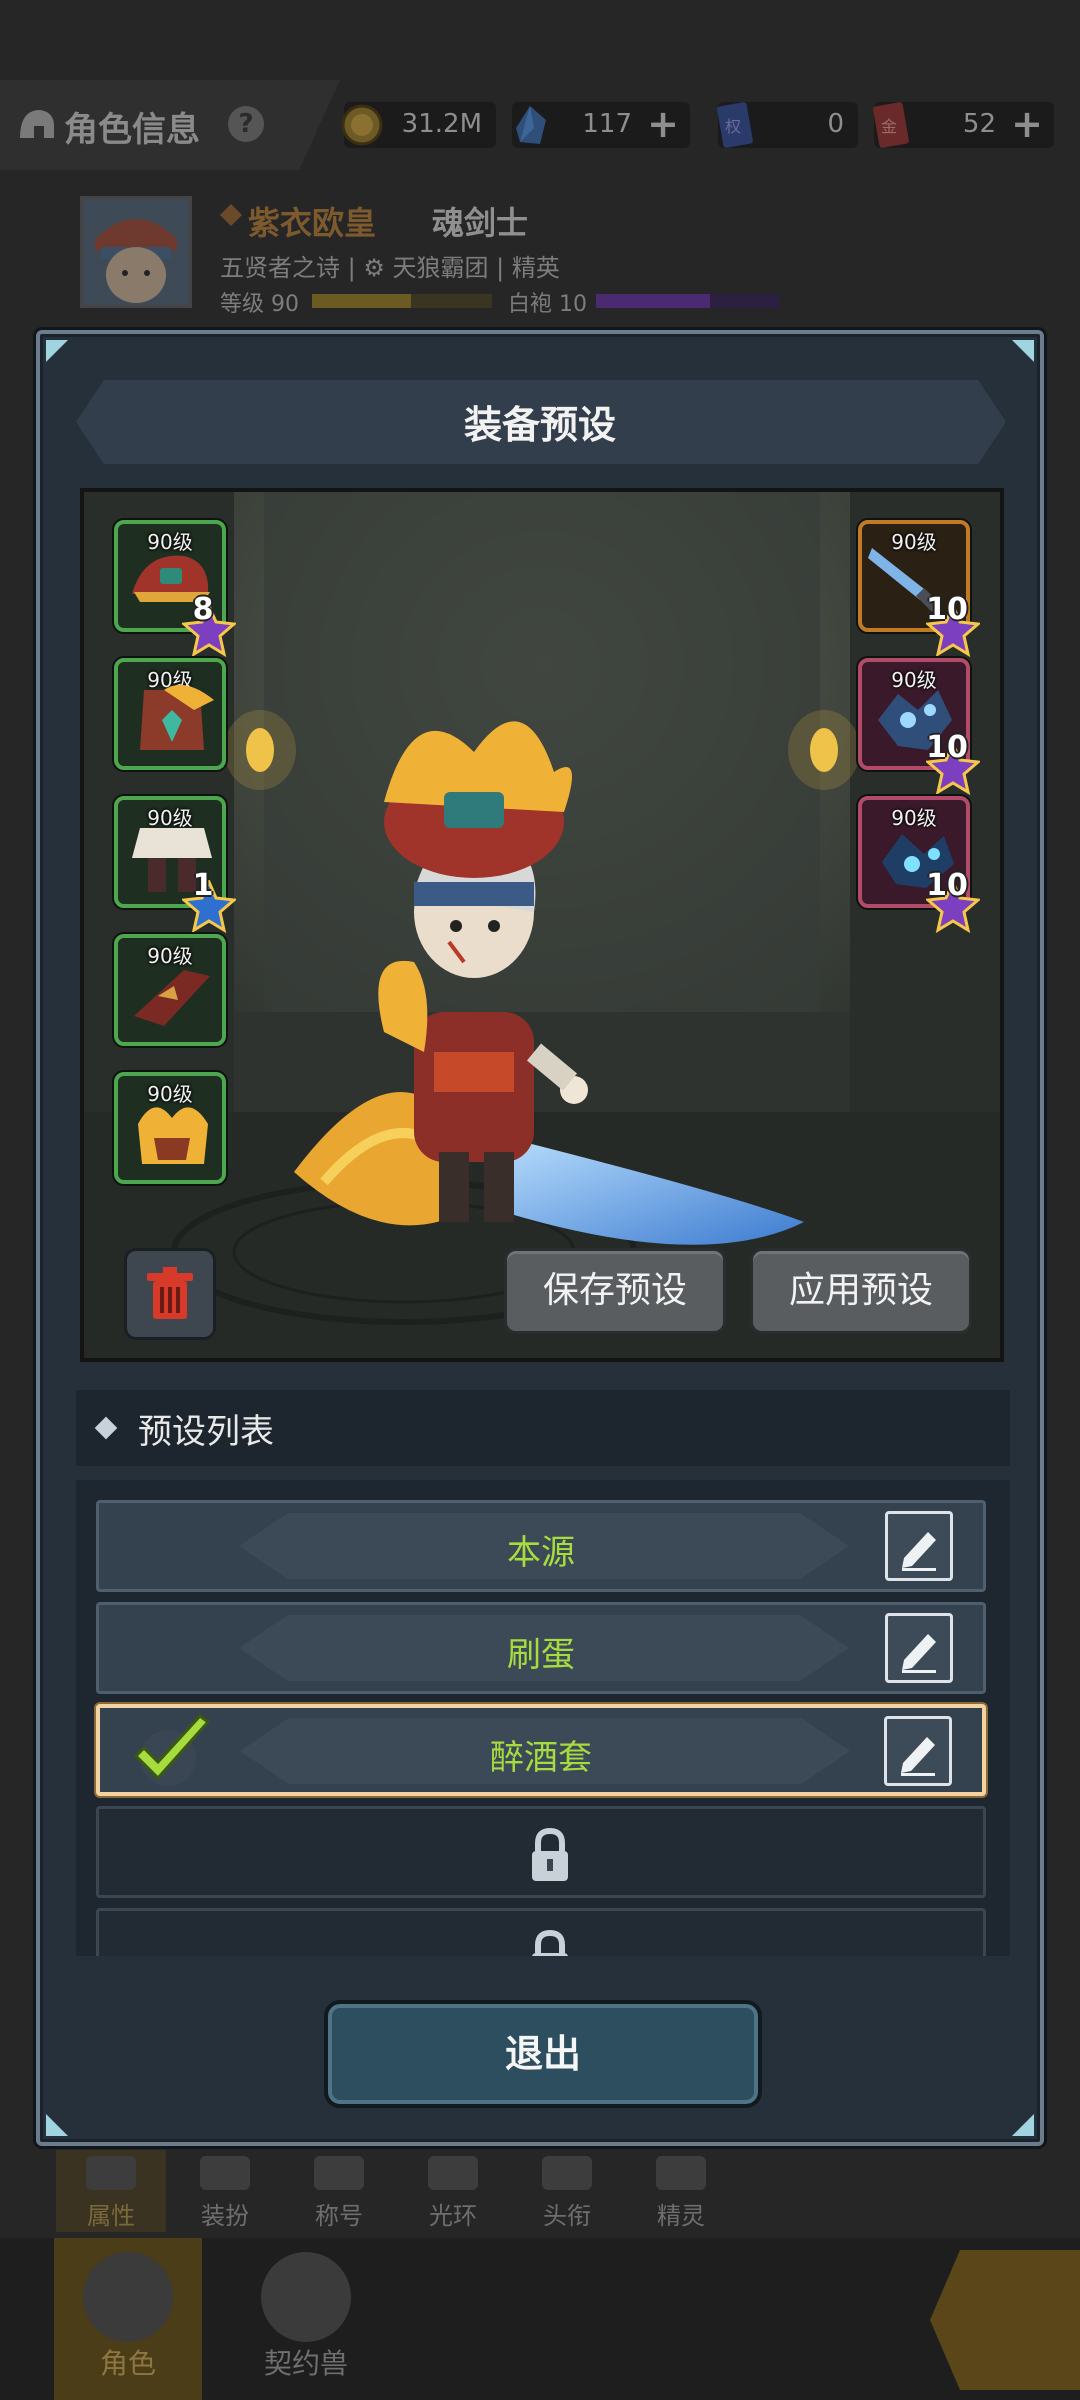 The height and width of the screenshot is (2400, 1080). I want to click on level-label: 等级 90, so click(259, 304).